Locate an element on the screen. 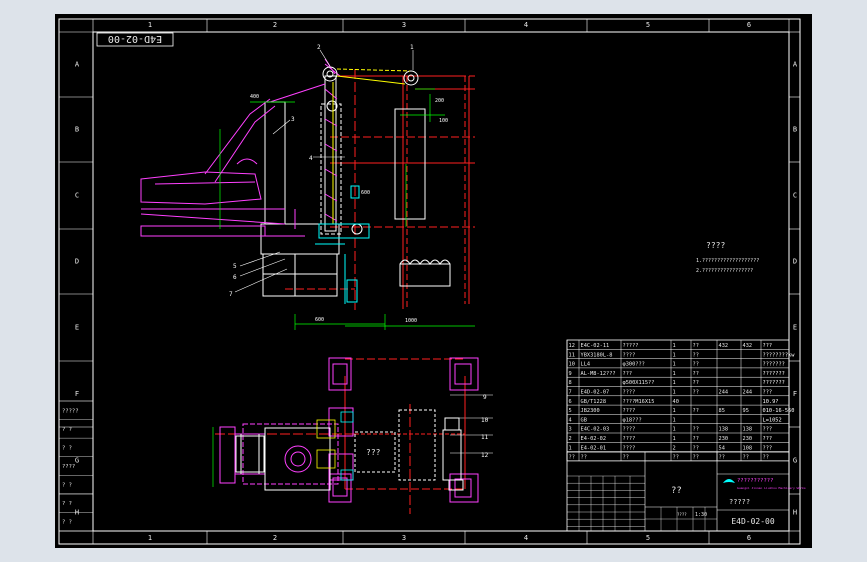 The height and width of the screenshot is (562, 867). bom-cell-no: 8 is located at coordinates (570, 383).